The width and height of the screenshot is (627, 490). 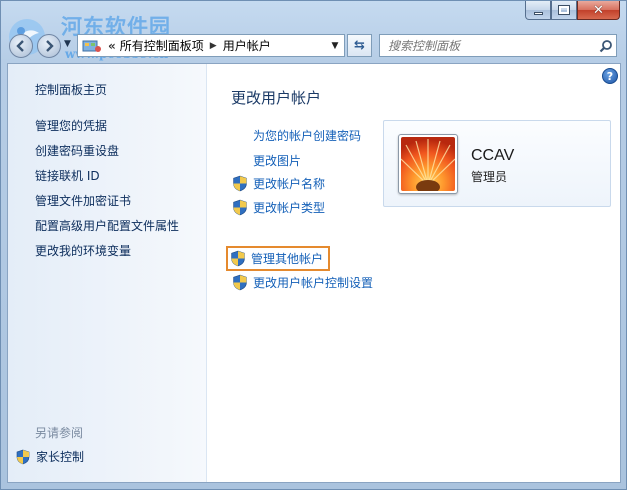 What do you see at coordinates (71, 125) in the screenshot?
I see `sidebar-link-manage-credentials: 管理您的凭据` at bounding box center [71, 125].